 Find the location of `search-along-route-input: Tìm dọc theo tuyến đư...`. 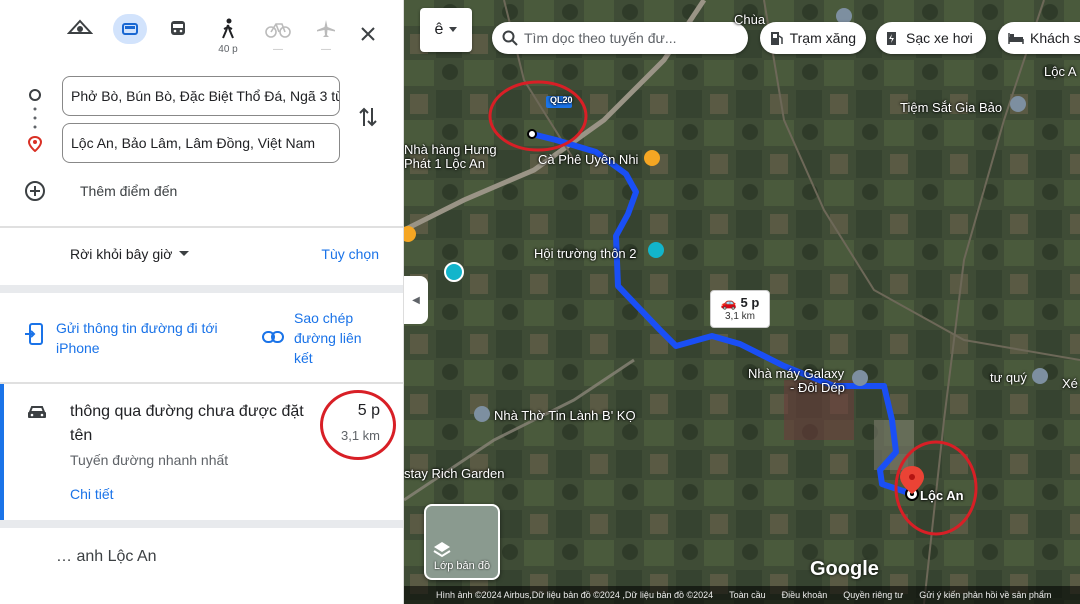

search-along-route-input: Tìm dọc theo tuyến đư... is located at coordinates (620, 38).